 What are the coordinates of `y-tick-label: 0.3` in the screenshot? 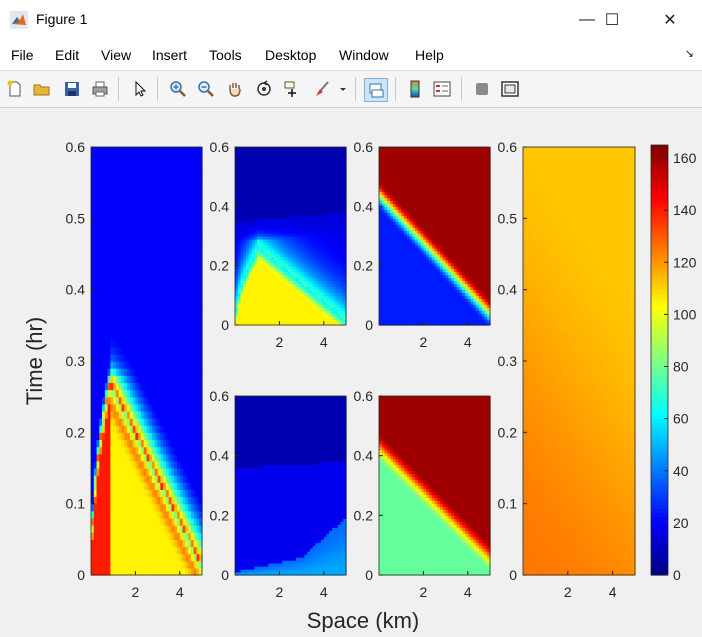 It's located at (76, 361).